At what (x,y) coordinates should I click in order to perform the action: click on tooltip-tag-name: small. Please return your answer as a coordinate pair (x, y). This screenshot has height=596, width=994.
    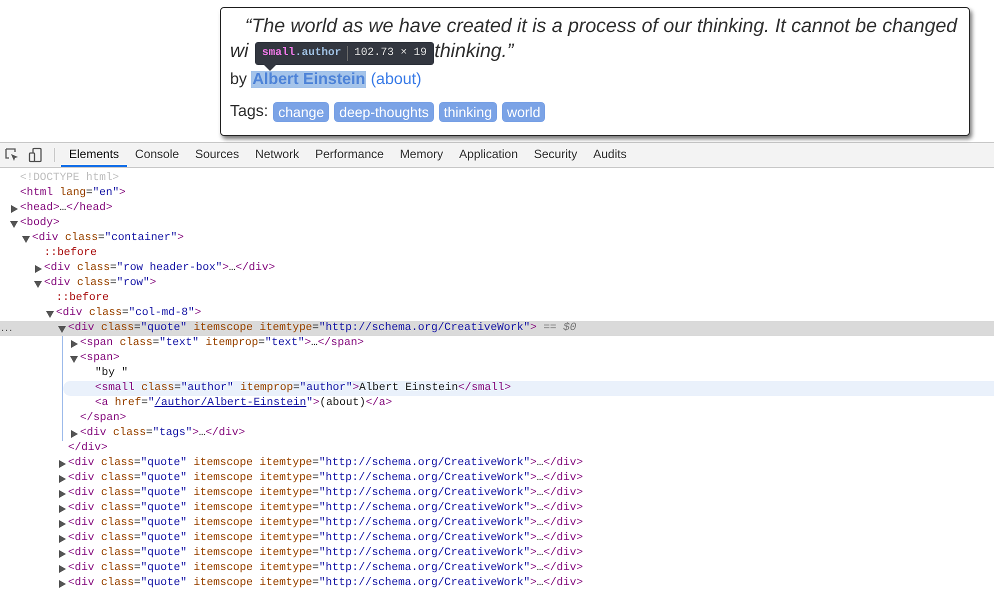
    Looking at the image, I should click on (279, 54).